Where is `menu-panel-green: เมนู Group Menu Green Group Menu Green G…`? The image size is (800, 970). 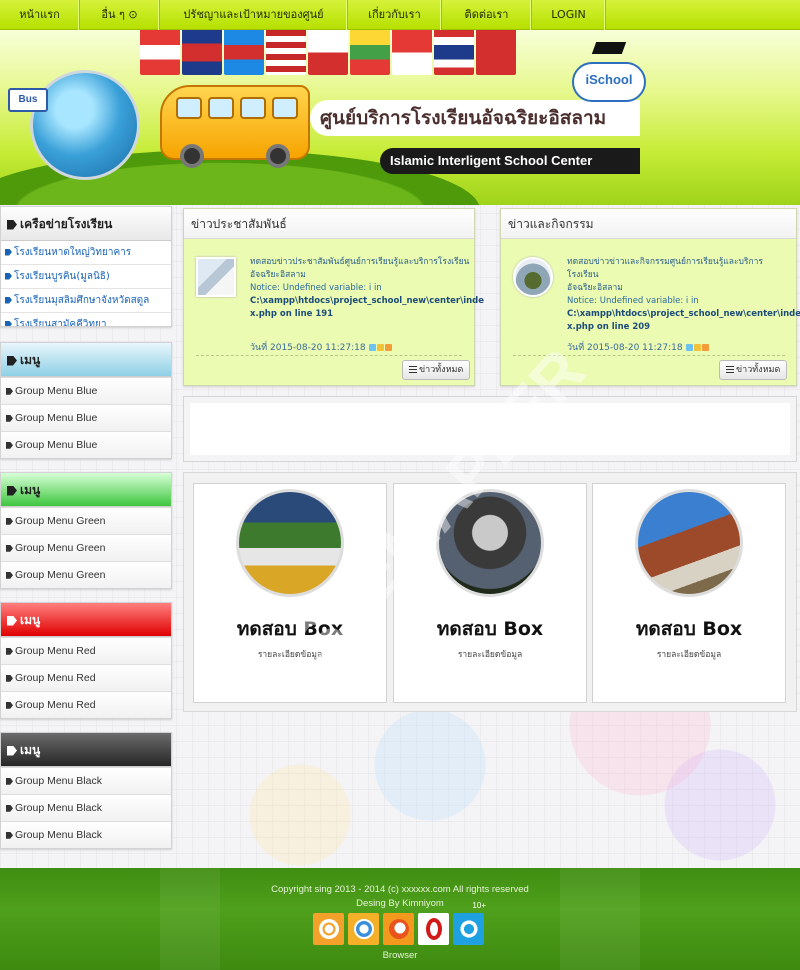 menu-panel-green: เมนู Group Menu Green Group Menu Green G… is located at coordinates (86, 530).